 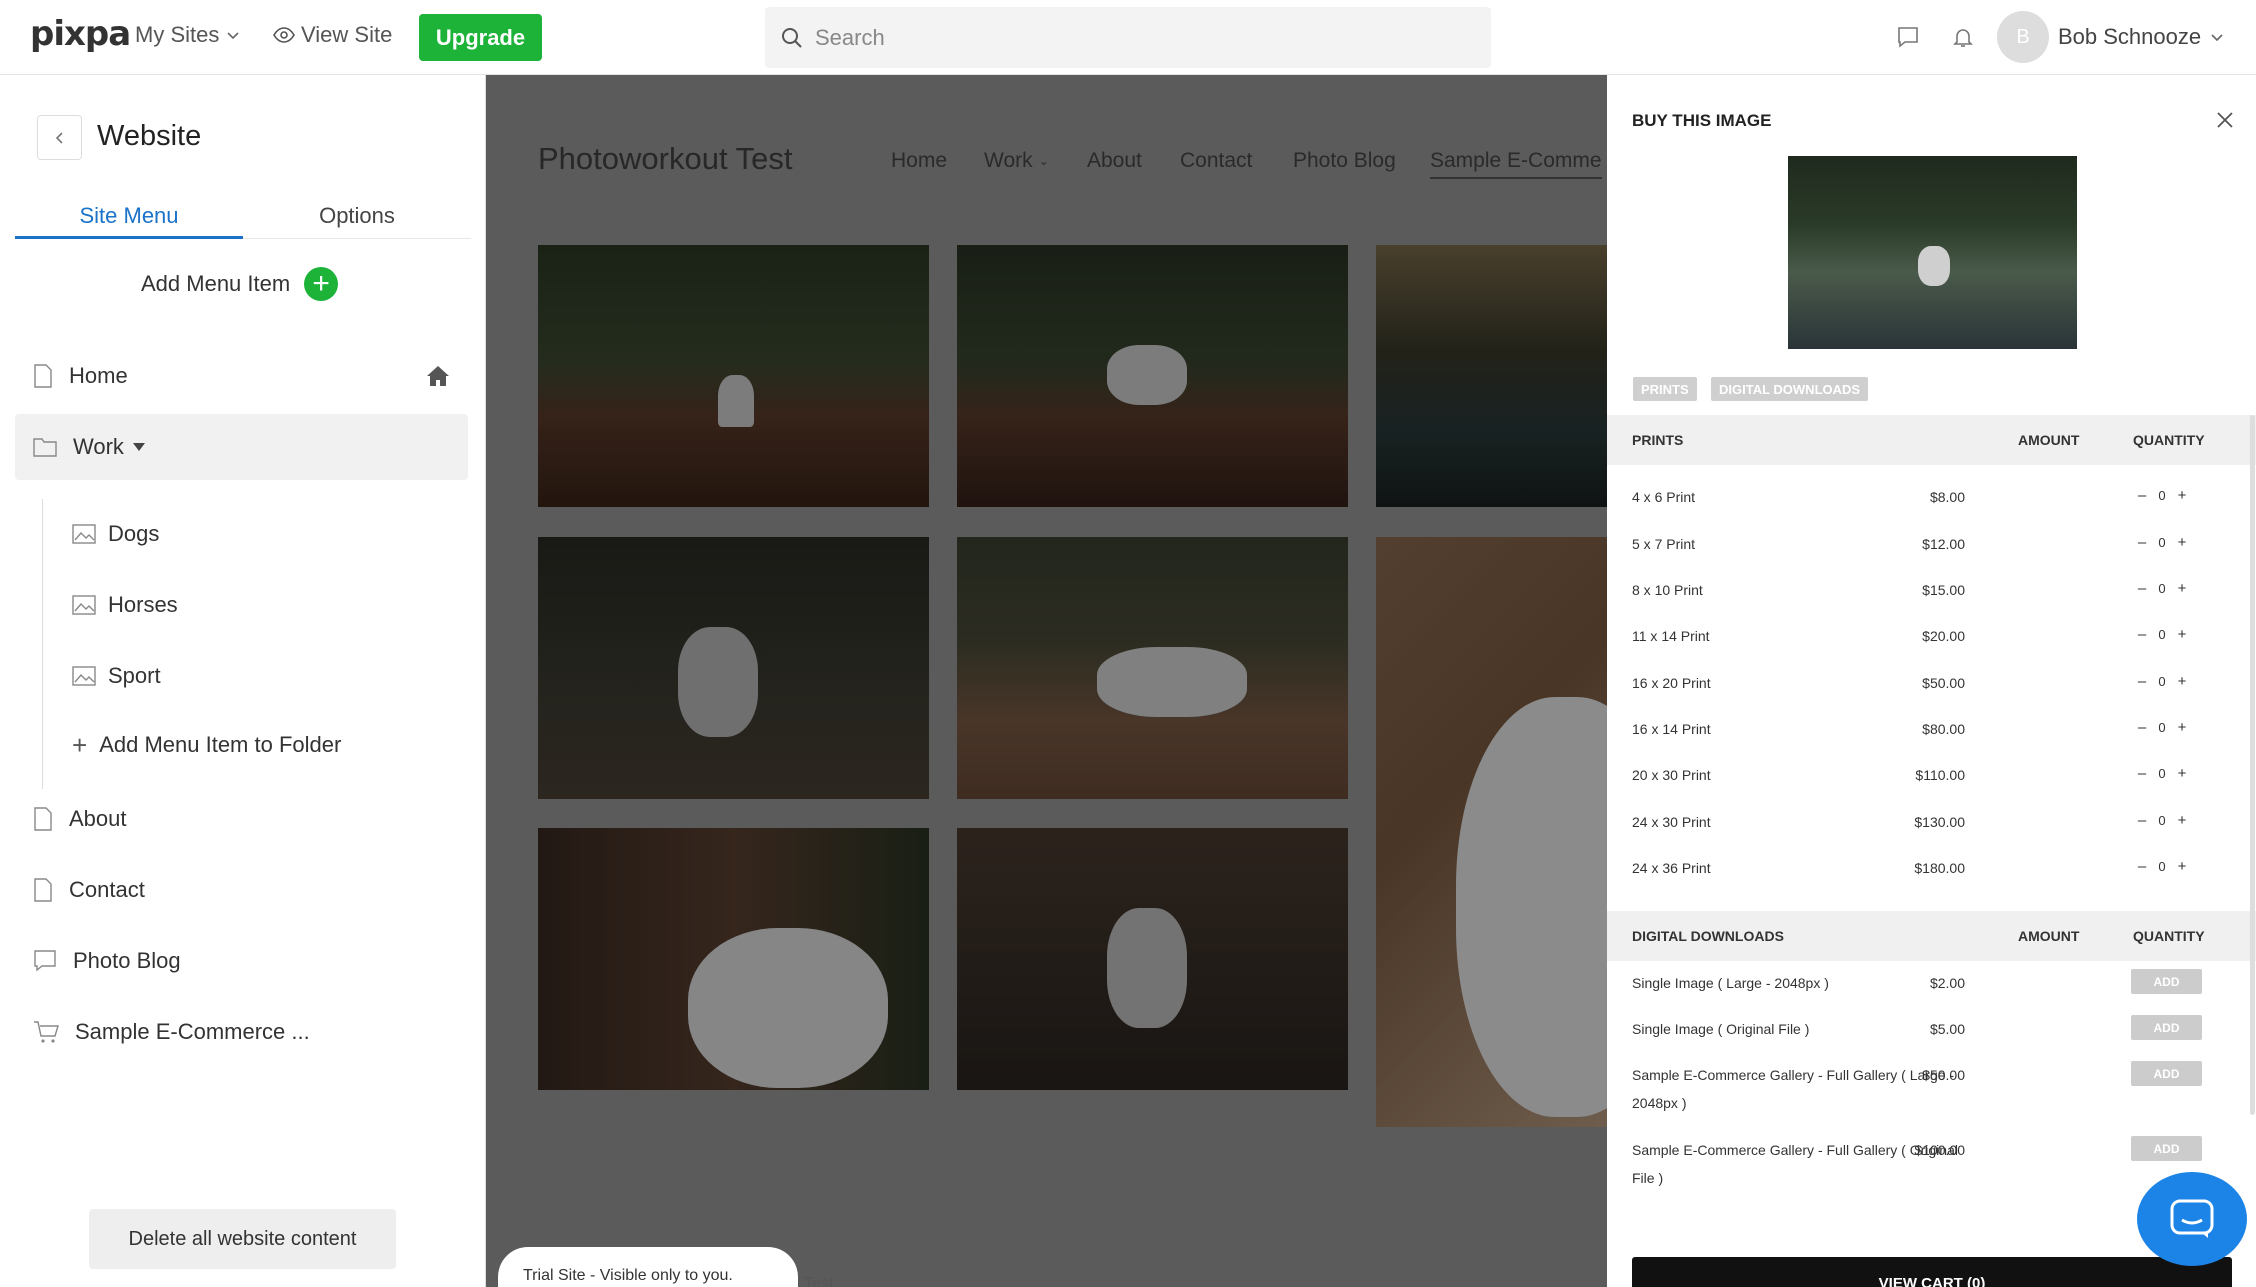 What do you see at coordinates (1665, 389) in the screenshot?
I see `prints-tag: PRINTS` at bounding box center [1665, 389].